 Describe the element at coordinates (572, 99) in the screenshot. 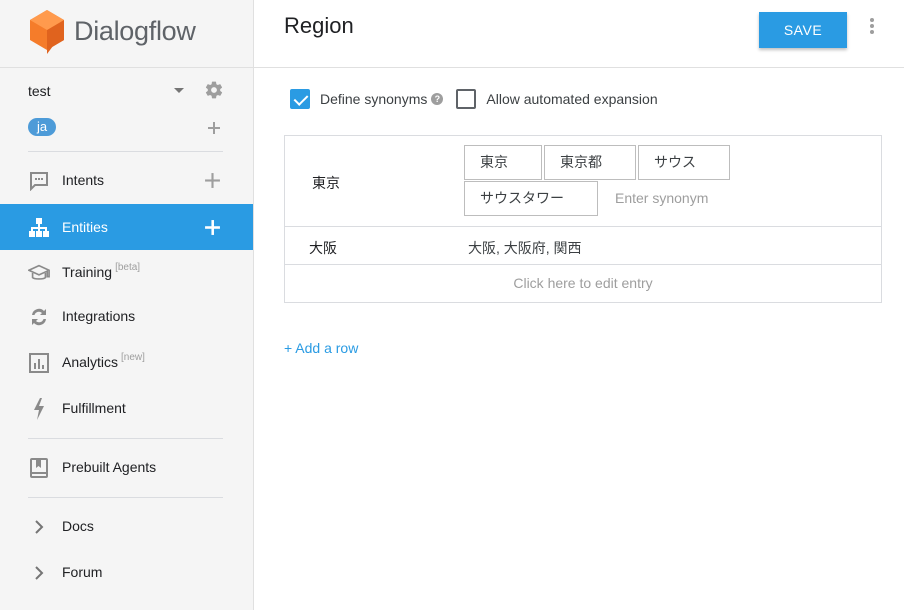

I see `allow-expansion-label: Allow automated expansion` at that location.